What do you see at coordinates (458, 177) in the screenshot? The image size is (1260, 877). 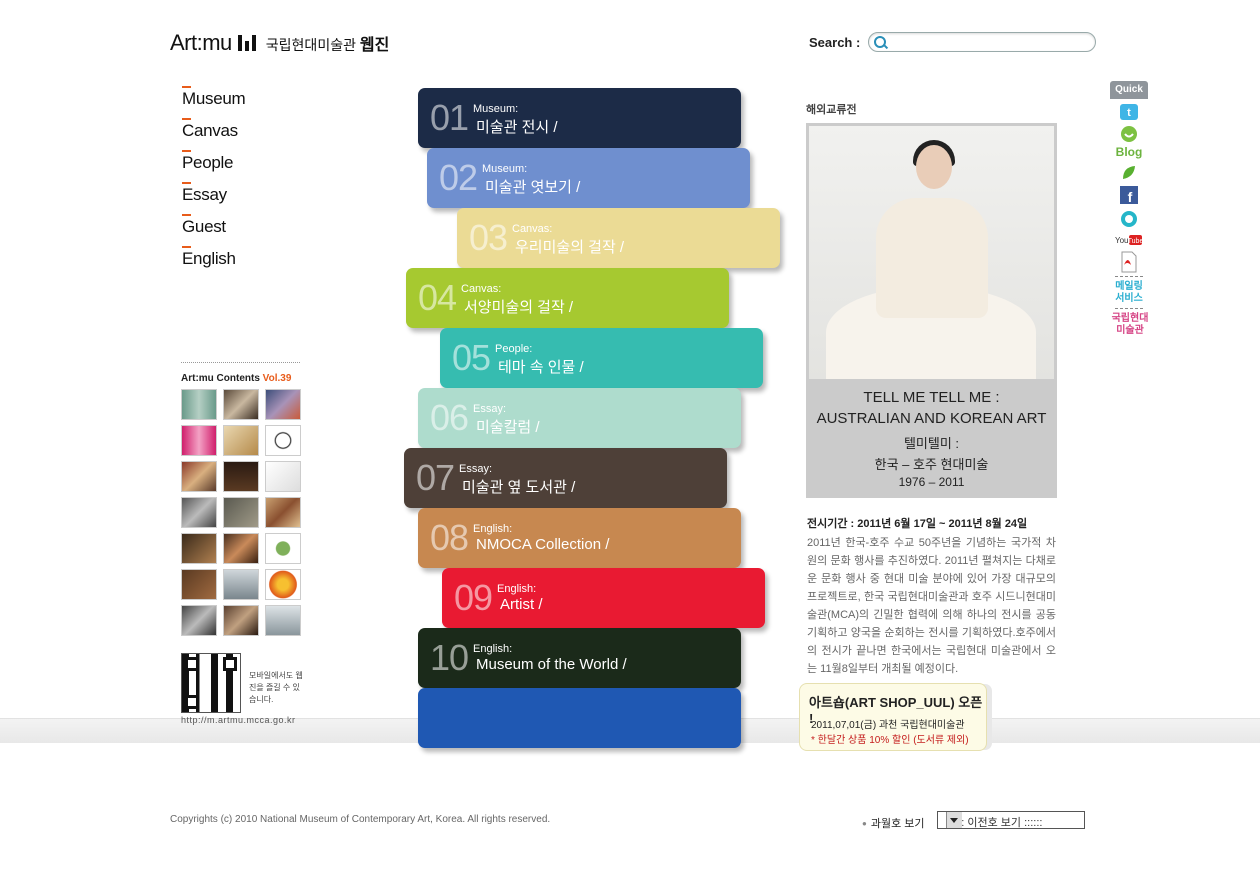 I see `tab-number: 02` at bounding box center [458, 177].